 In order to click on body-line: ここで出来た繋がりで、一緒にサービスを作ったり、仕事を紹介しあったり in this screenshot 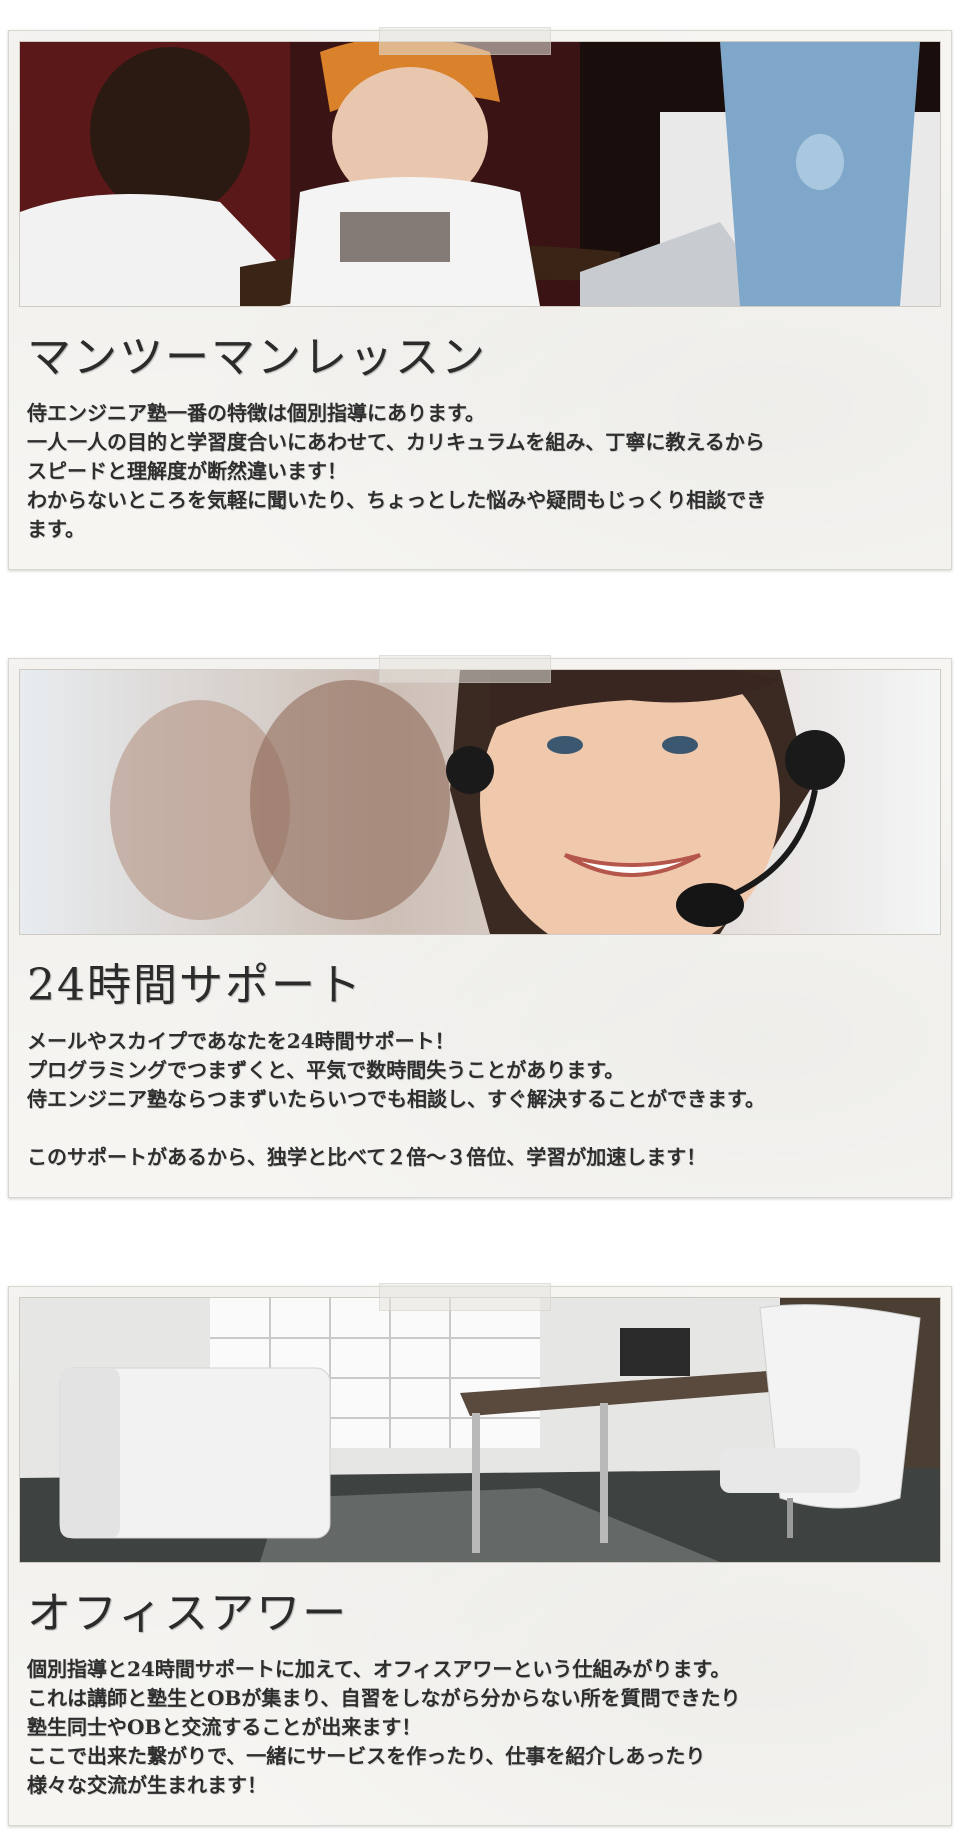, I will do `click(366, 1756)`.